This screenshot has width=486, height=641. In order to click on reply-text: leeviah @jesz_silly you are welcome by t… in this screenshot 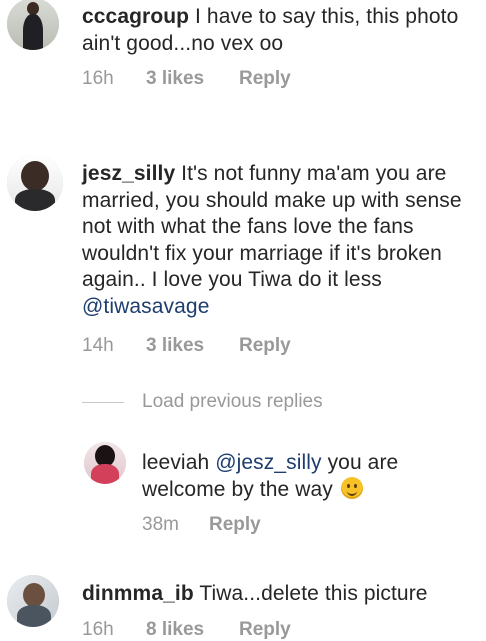, I will do `click(302, 476)`.